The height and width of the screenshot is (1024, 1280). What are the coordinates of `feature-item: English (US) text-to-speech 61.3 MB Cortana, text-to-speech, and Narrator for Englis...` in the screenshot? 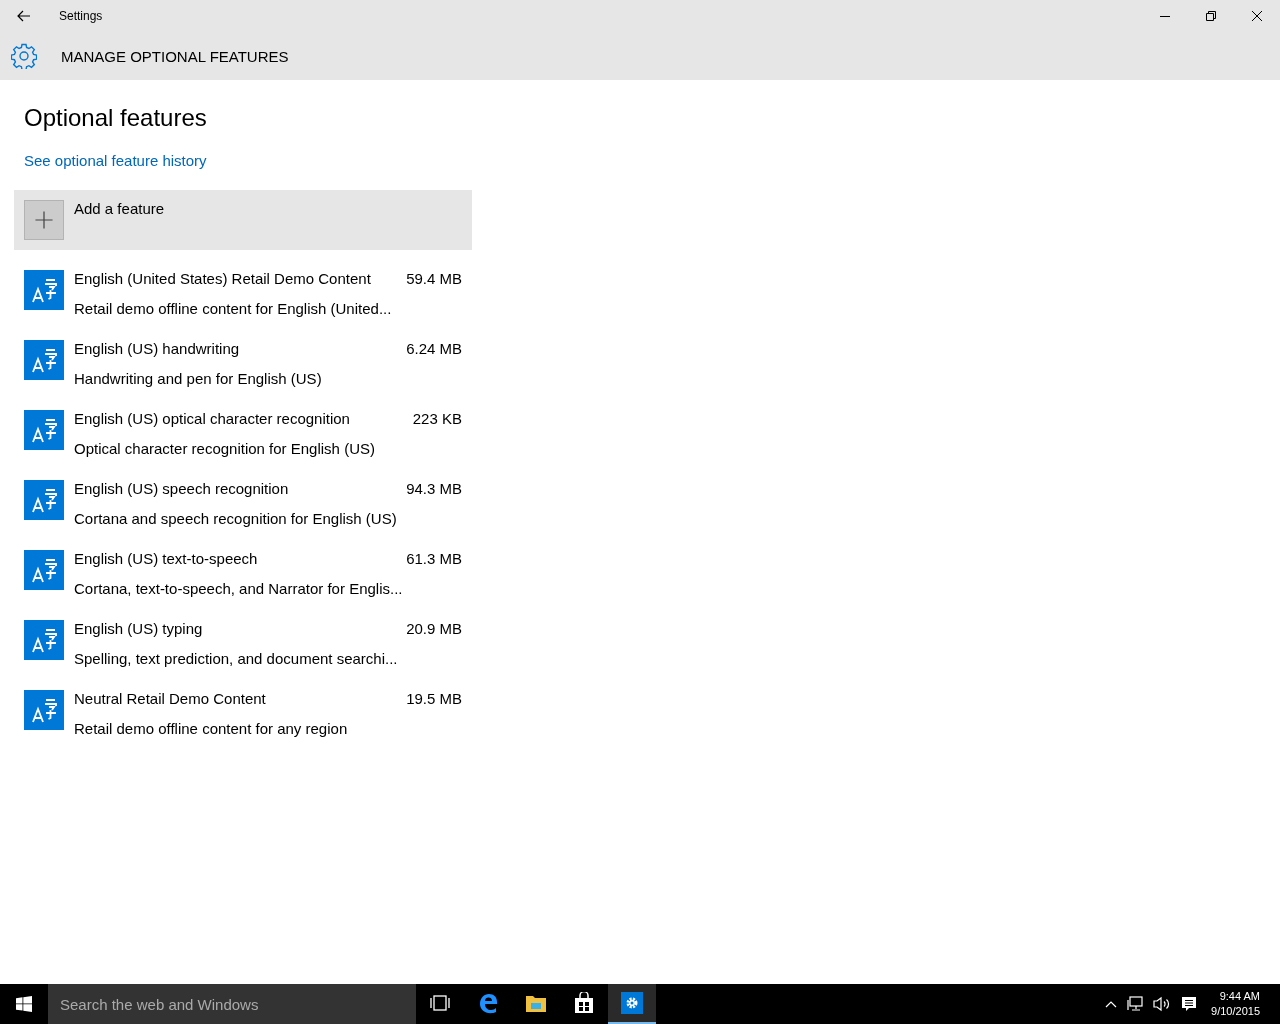 It's located at (243, 585).